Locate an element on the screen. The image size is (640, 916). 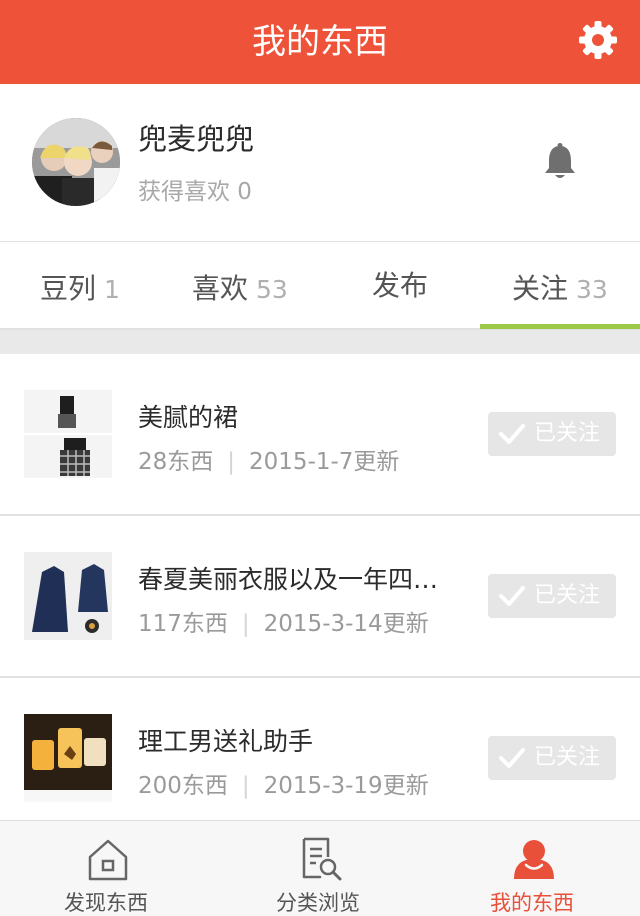
nav-label: 发现东西 is located at coordinates (106, 903).